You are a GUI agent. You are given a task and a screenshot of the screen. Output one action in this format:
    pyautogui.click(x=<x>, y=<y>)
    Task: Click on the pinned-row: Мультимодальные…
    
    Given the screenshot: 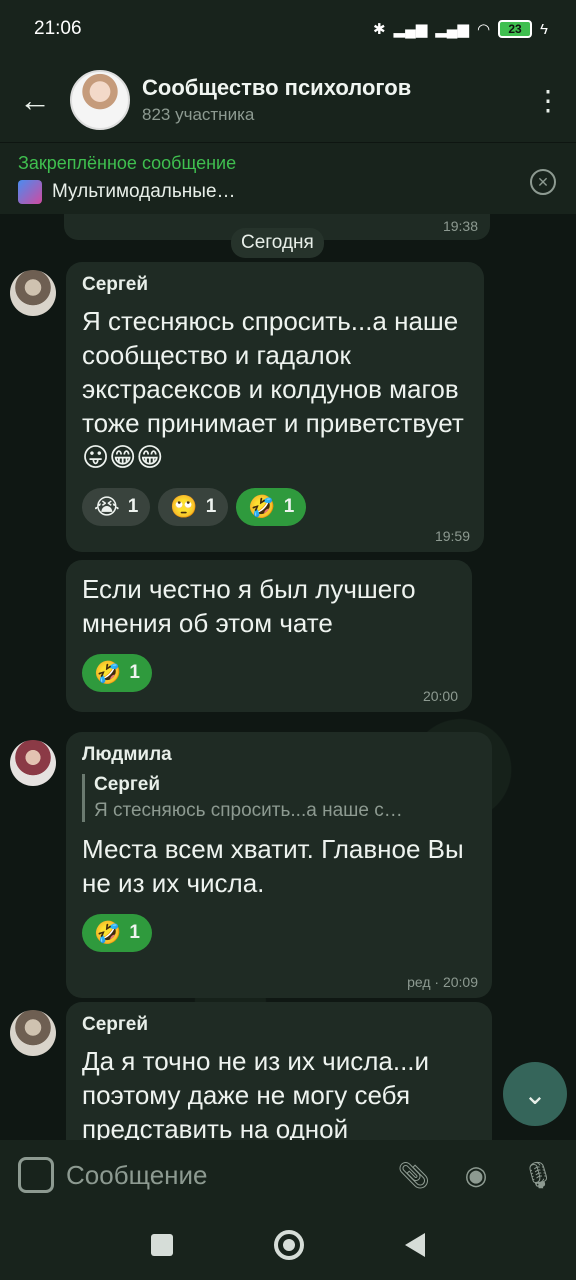 What is the action you would take?
    pyautogui.click(x=288, y=192)
    